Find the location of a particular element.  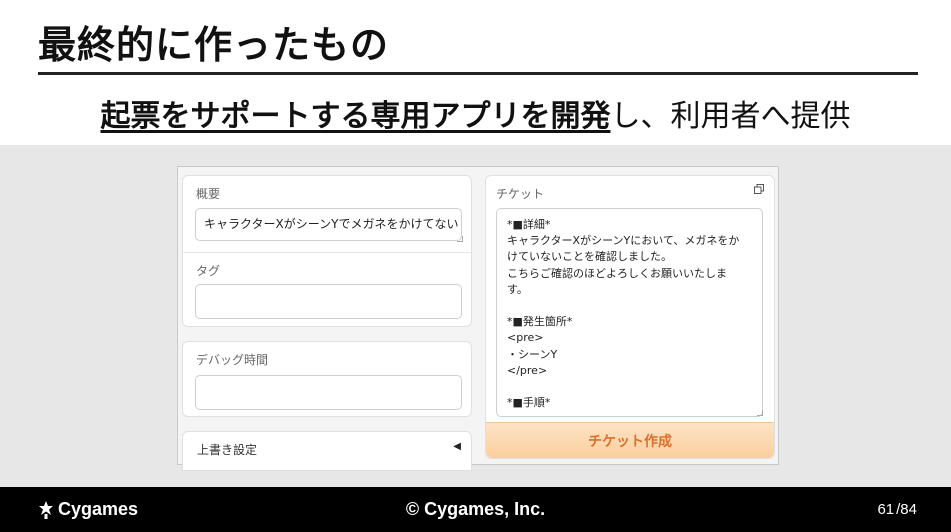

tag-label: タグ is located at coordinates (208, 271).